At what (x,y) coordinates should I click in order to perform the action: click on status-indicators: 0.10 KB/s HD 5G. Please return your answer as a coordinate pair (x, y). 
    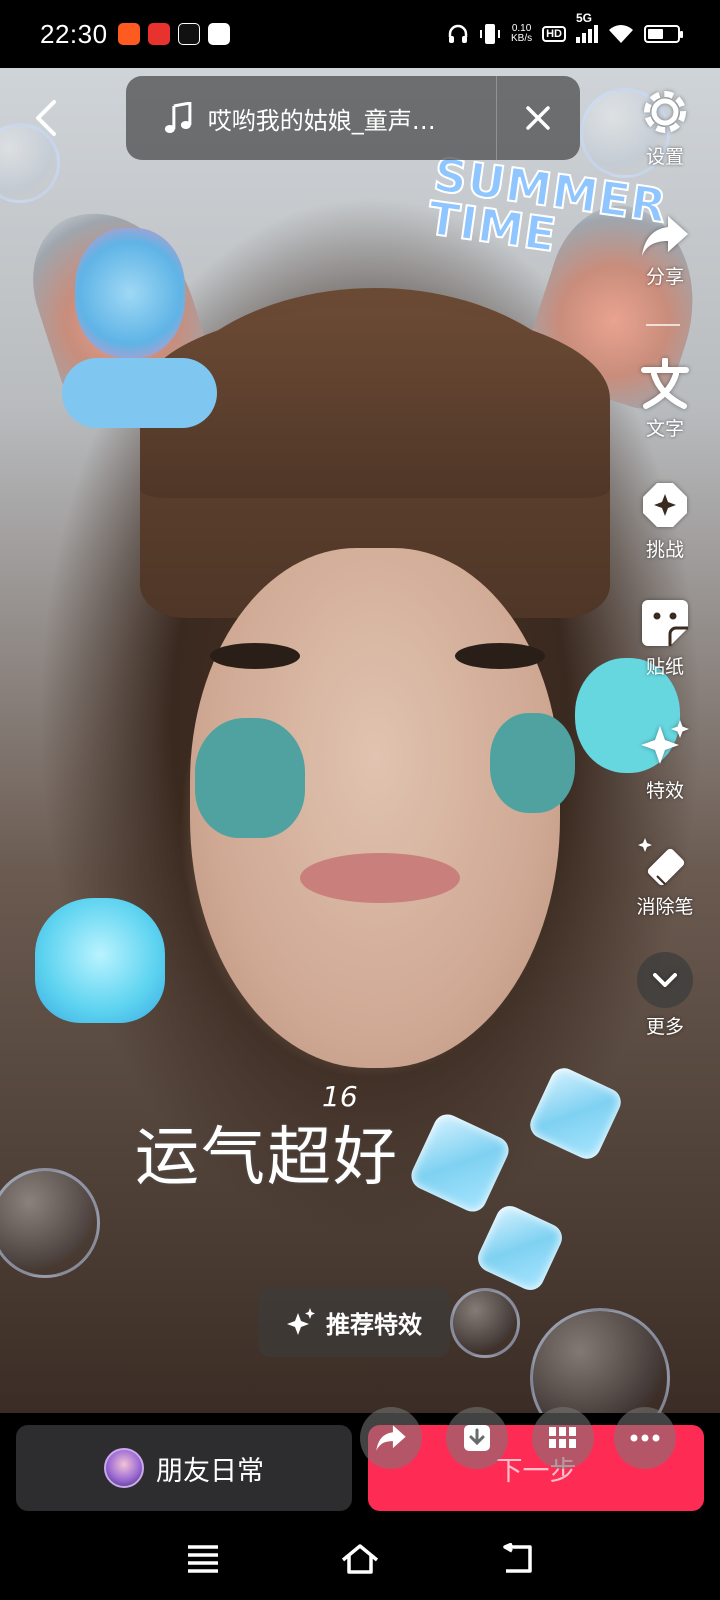
    Looking at the image, I should click on (565, 28).